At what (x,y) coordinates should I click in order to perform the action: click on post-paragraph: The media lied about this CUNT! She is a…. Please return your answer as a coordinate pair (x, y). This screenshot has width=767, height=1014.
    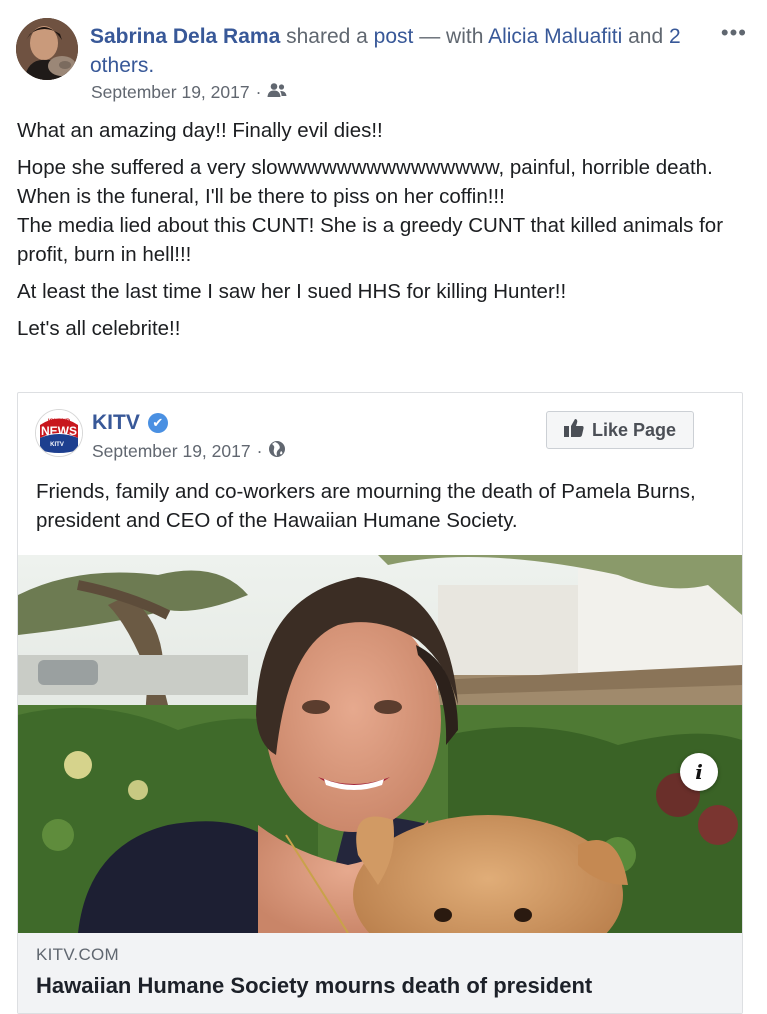
    Looking at the image, I should click on (370, 240).